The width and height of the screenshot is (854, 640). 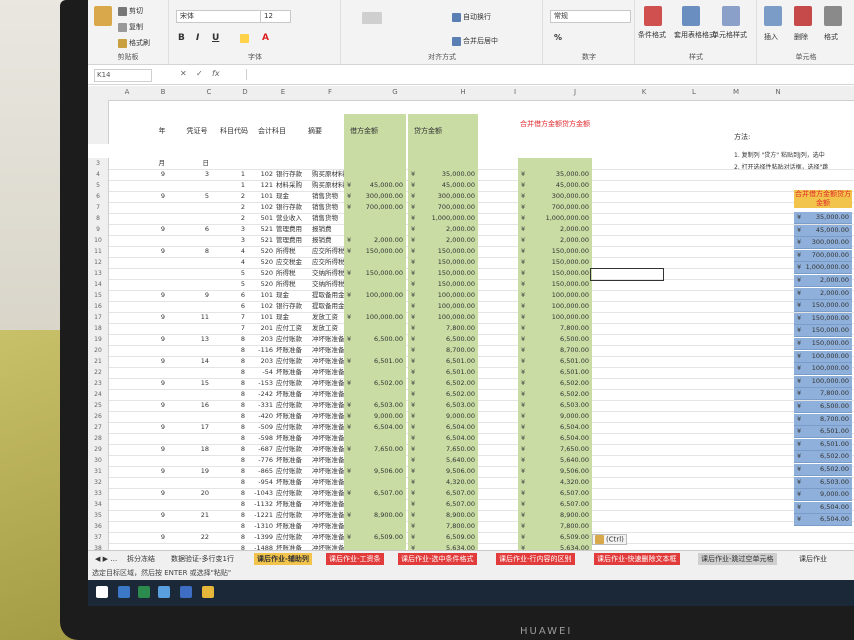 I want to click on cell-c, so click(x=231, y=163).